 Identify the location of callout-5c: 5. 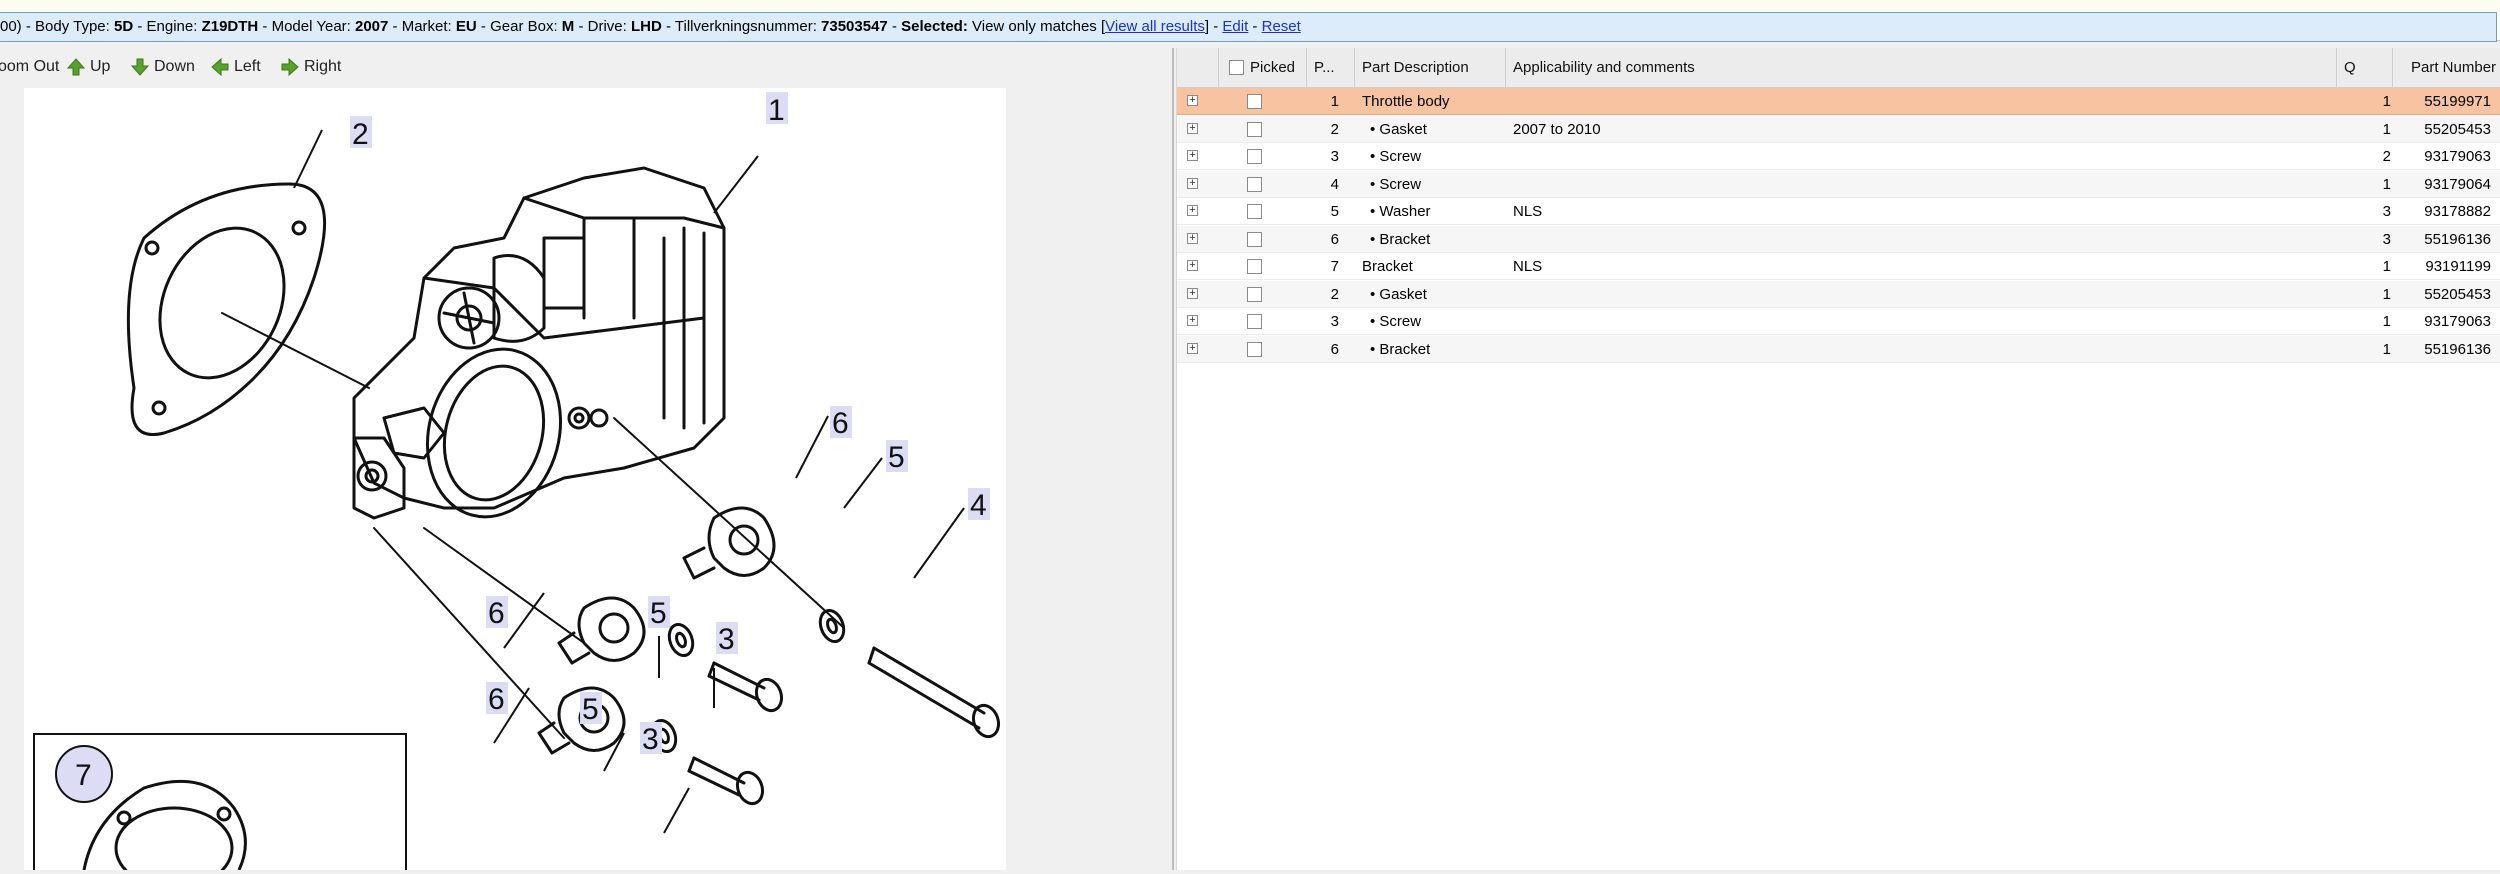
(590, 709).